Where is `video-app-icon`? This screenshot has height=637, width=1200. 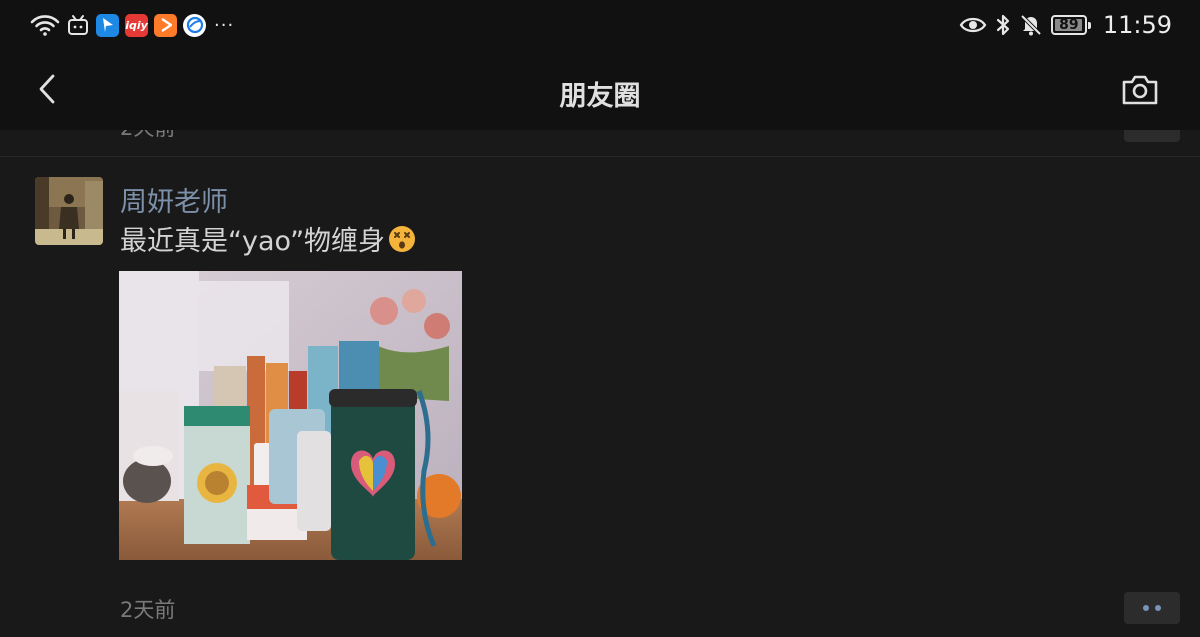
video-app-icon is located at coordinates (165, 25).